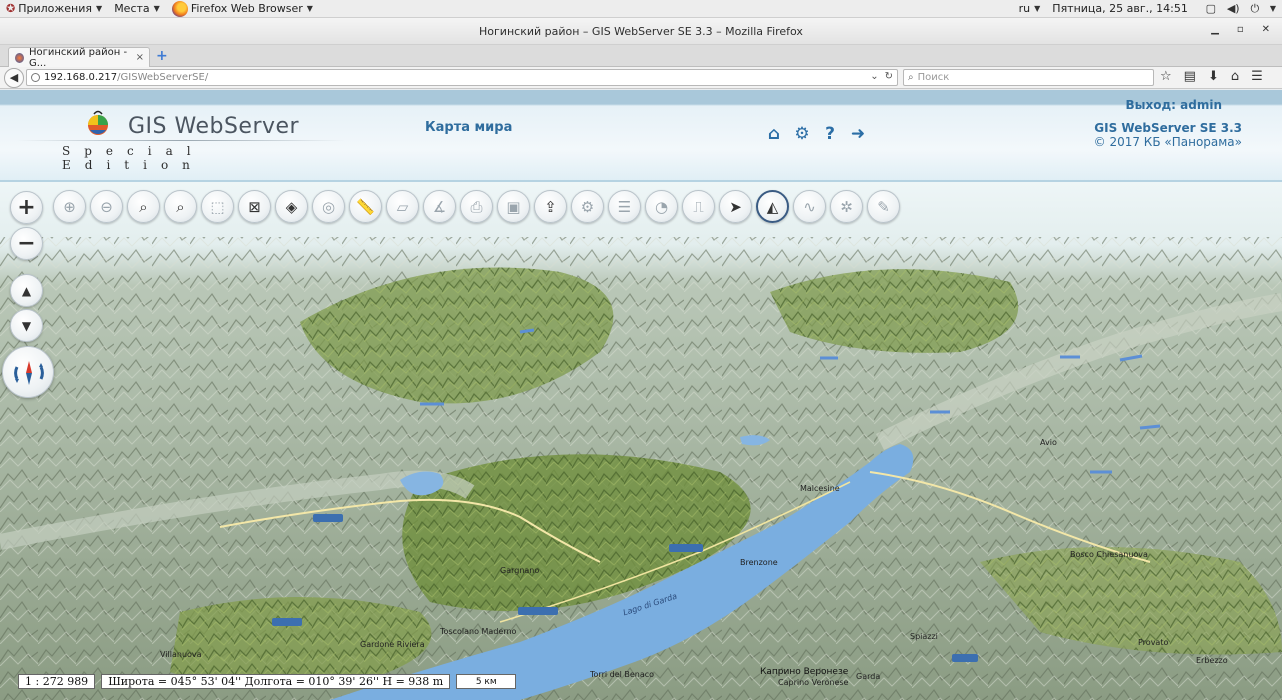 This screenshot has height=700, width=1282. What do you see at coordinates (1257, 76) in the screenshot?
I see `hamburger-menu-icon: ☰` at bounding box center [1257, 76].